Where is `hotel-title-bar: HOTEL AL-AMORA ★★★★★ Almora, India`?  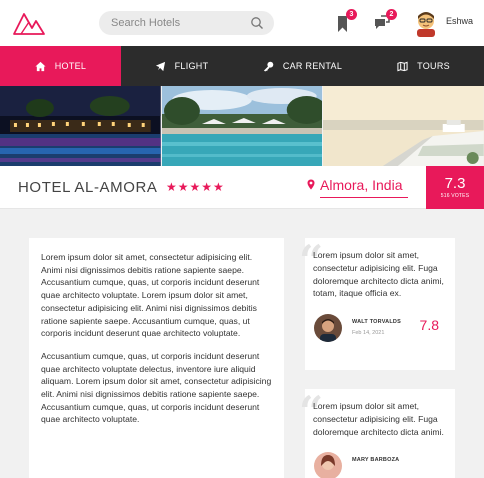 hotel-title-bar: HOTEL AL-AMORA ★★★★★ Almora, India is located at coordinates (242, 187).